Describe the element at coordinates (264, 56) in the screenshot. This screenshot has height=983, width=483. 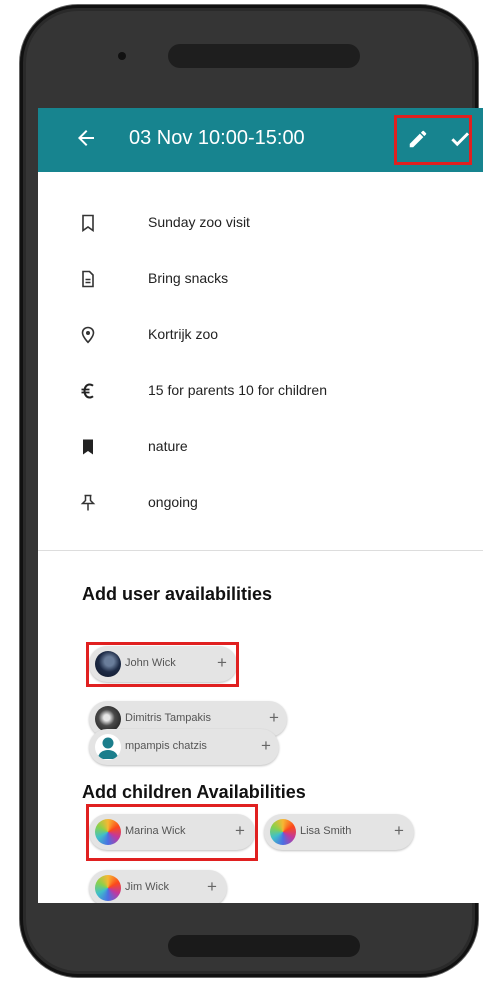
I see `earpiece-speaker` at that location.